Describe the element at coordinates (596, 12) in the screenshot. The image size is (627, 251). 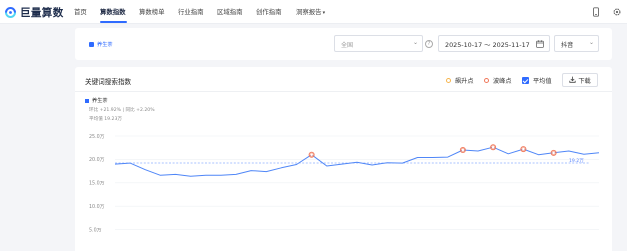
I see `phone-icon` at that location.